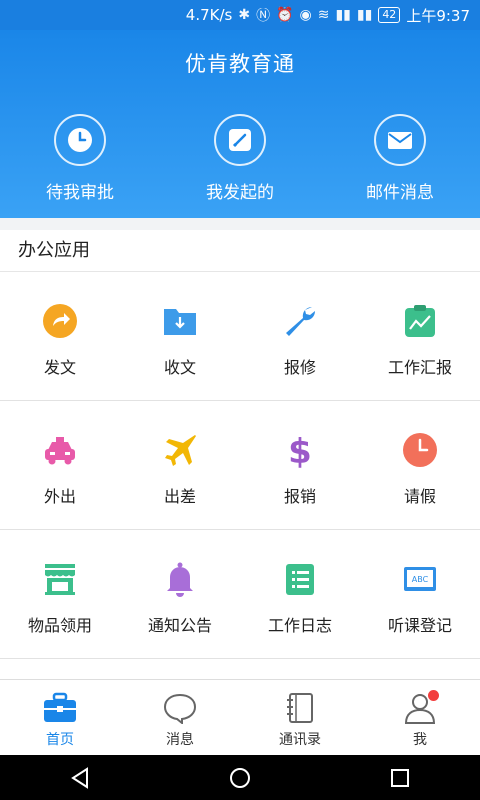  Describe the element at coordinates (179, 625) in the screenshot. I see `app-label: 通知公告` at that location.